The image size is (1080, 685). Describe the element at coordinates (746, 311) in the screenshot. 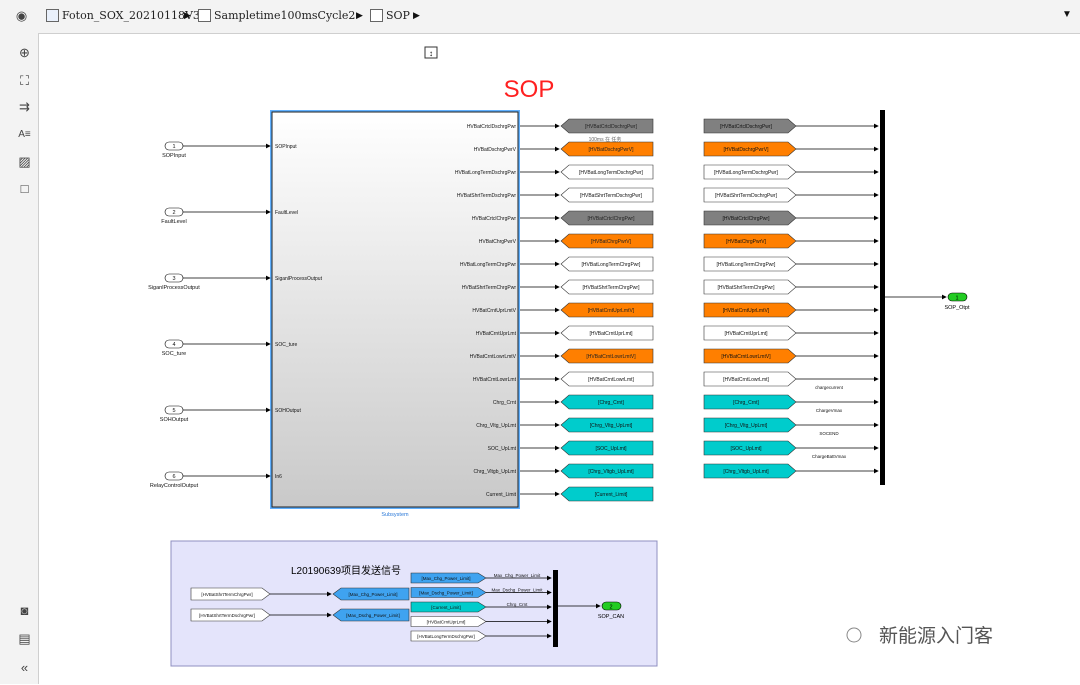

I see `from-tag-label: [HVBatCrntUprLmtV]` at that location.